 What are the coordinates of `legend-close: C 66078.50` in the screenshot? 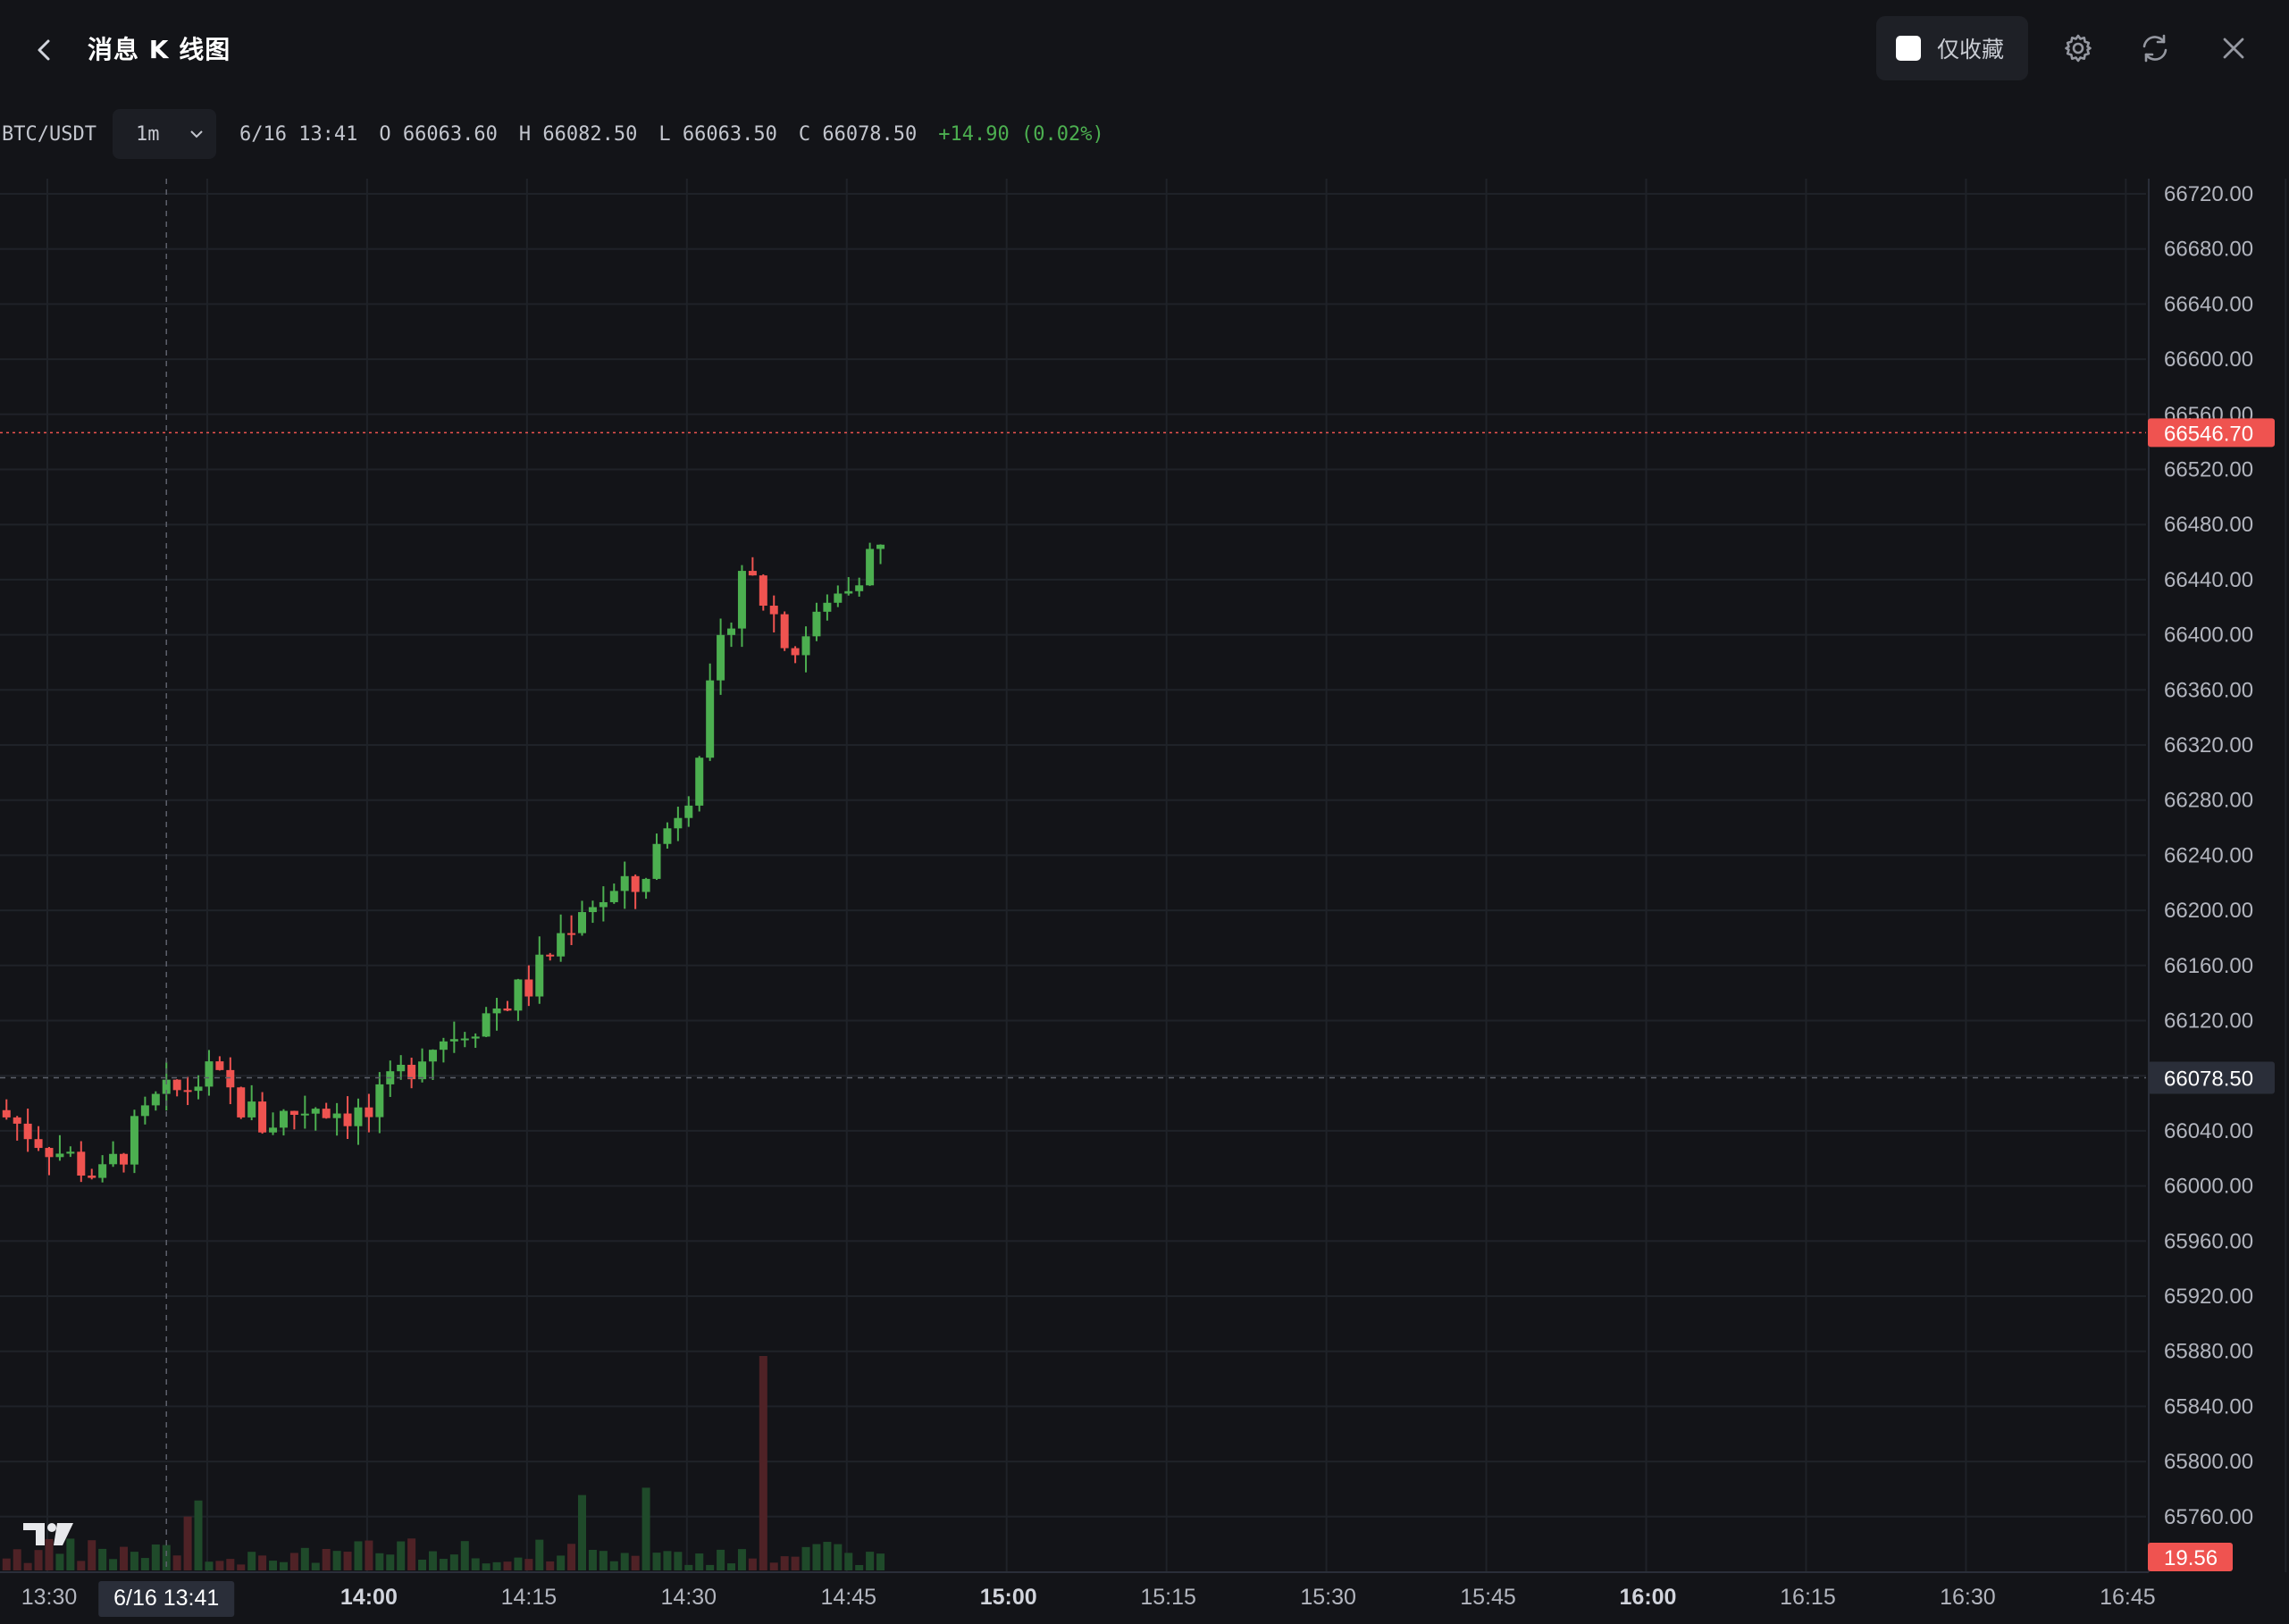 It's located at (858, 134).